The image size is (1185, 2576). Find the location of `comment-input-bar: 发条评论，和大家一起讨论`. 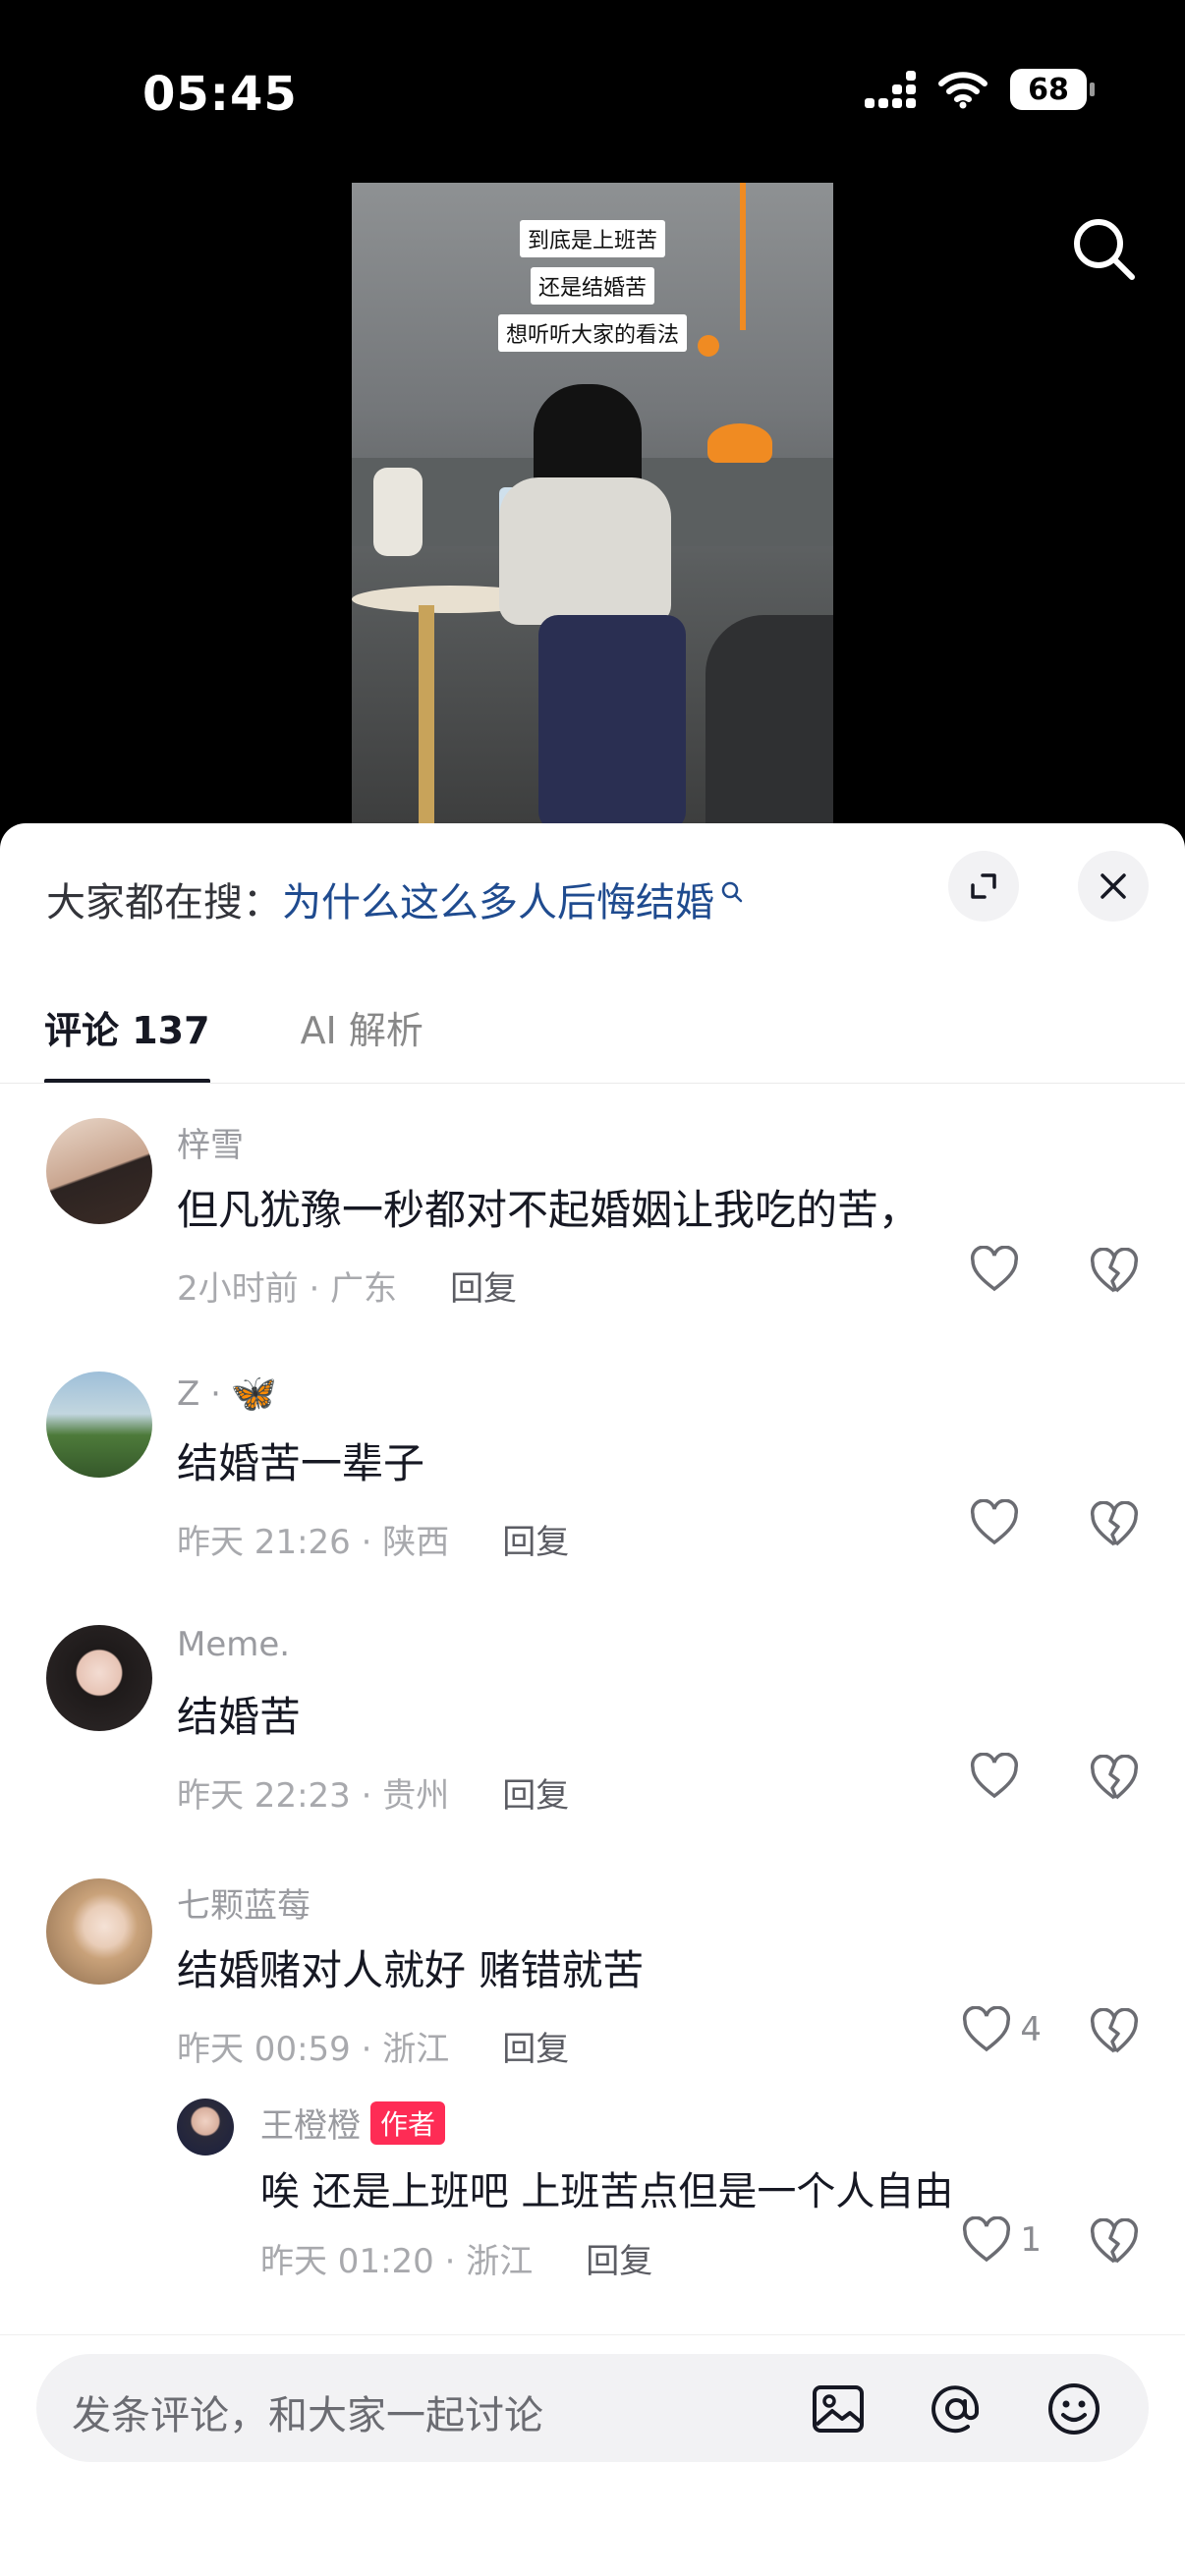

comment-input-bar: 发条评论，和大家一起讨论 is located at coordinates (592, 2408).